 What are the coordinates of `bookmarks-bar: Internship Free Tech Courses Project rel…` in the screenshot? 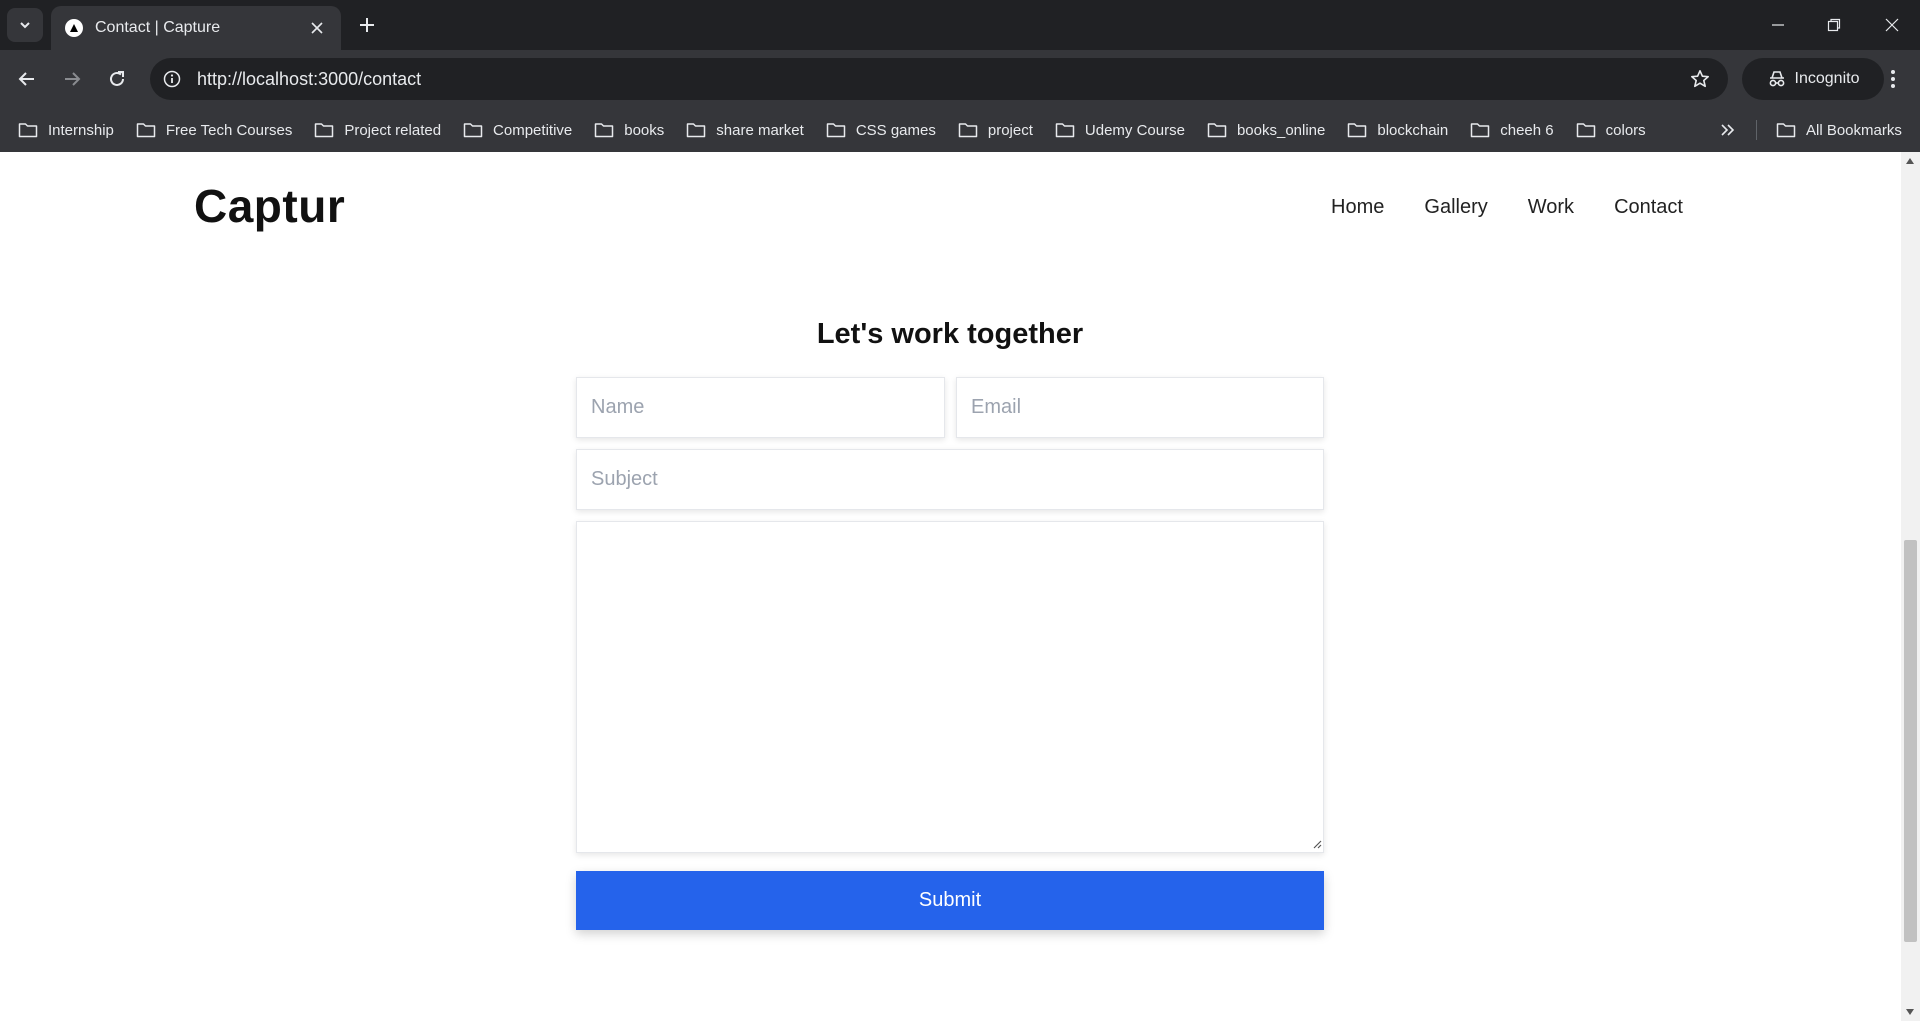 It's located at (960, 130).